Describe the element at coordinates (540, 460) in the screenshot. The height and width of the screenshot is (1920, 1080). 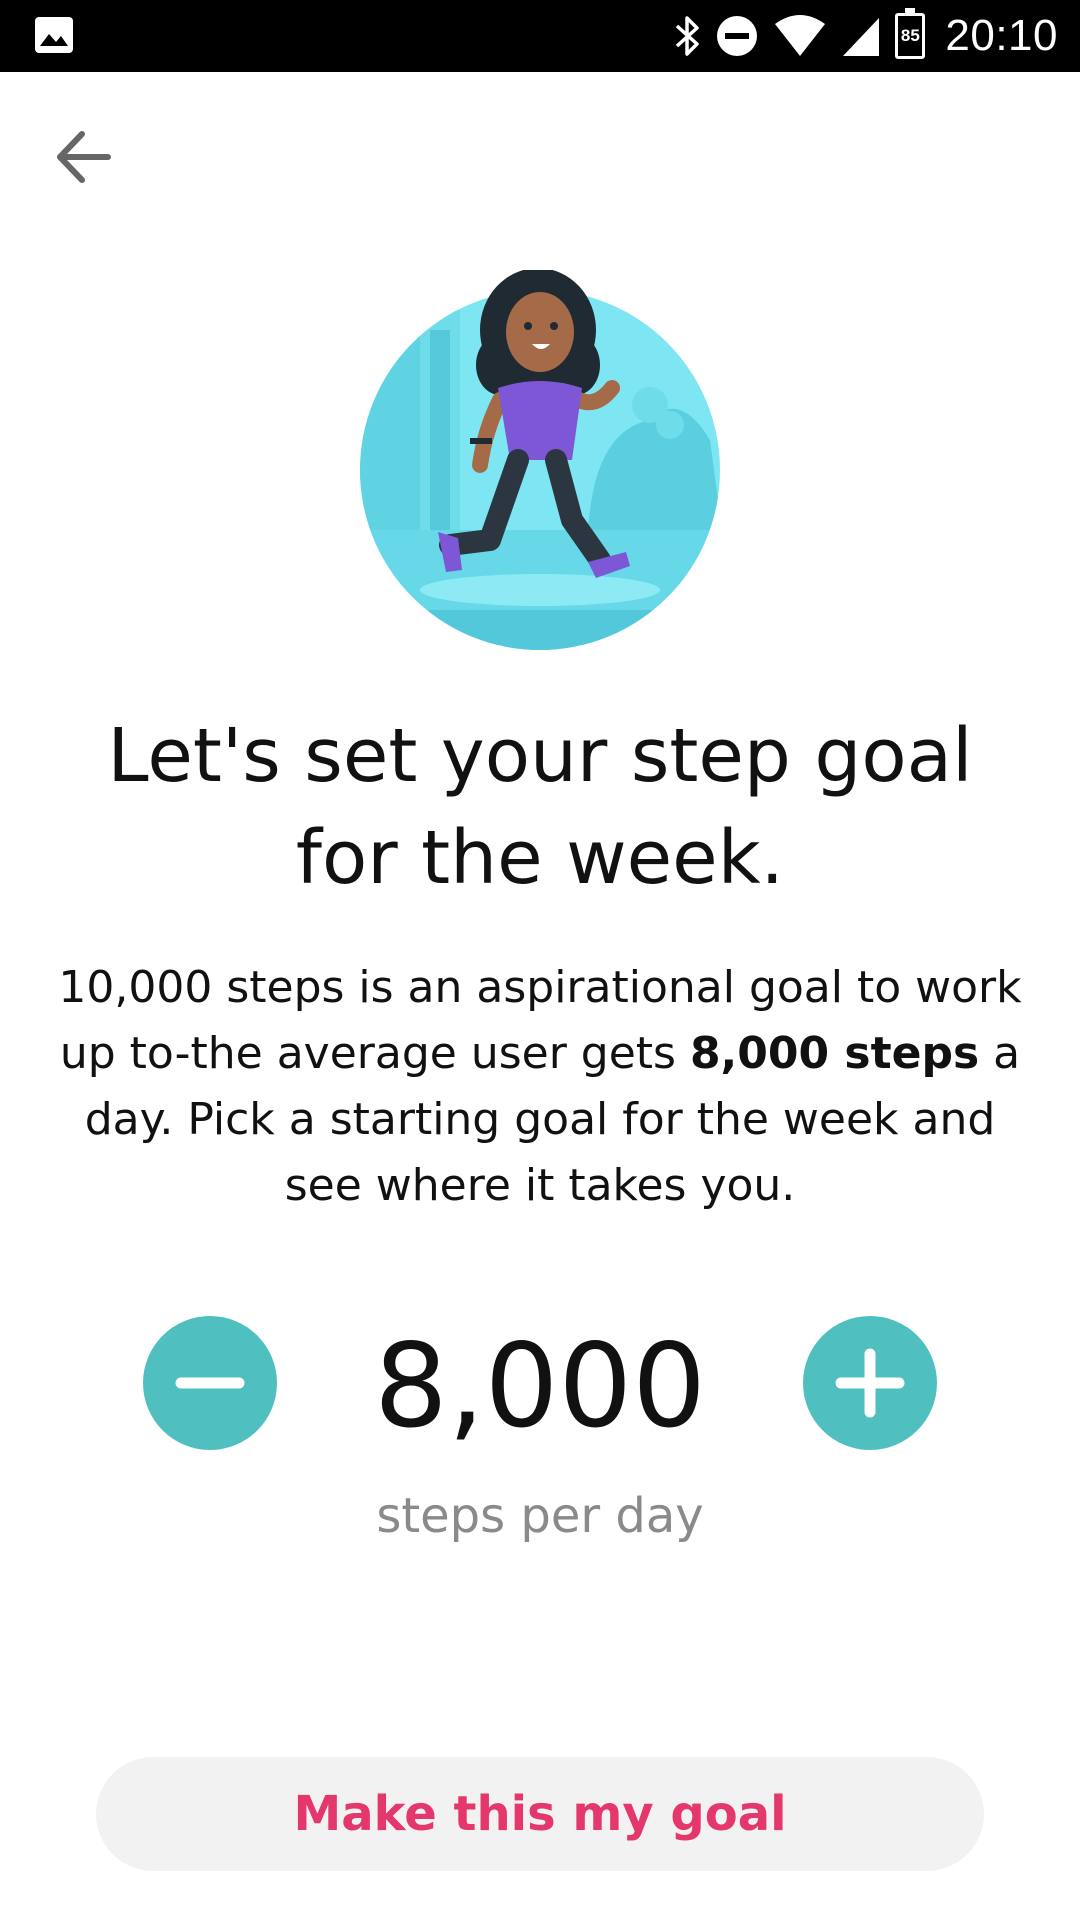
I see `walking-person-illustration` at that location.